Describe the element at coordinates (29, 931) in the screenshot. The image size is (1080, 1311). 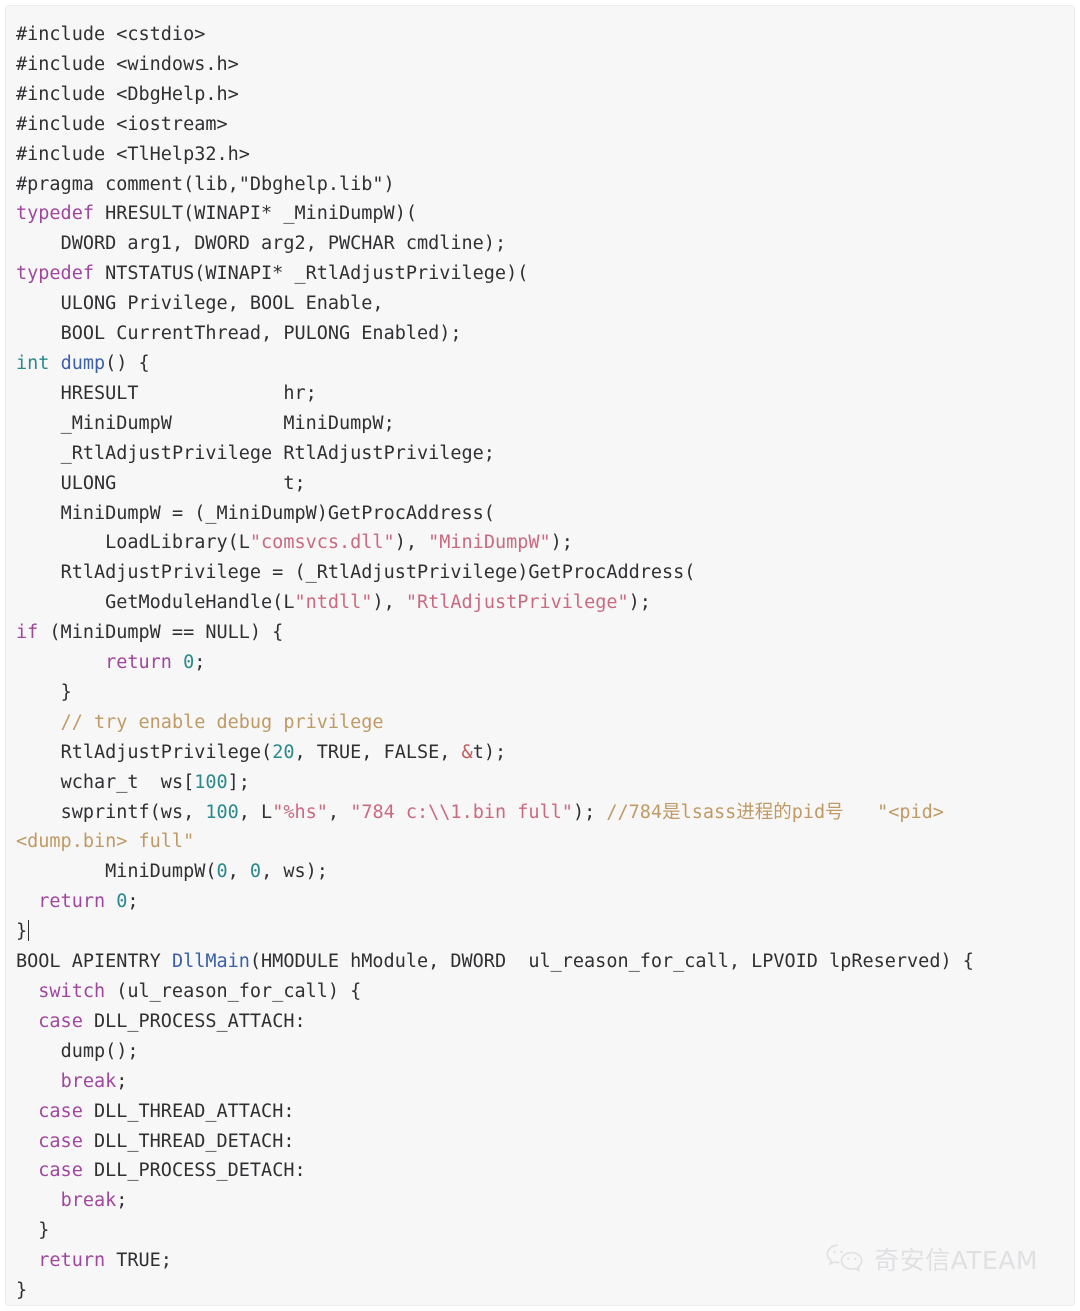
I see `text-cursor` at that location.